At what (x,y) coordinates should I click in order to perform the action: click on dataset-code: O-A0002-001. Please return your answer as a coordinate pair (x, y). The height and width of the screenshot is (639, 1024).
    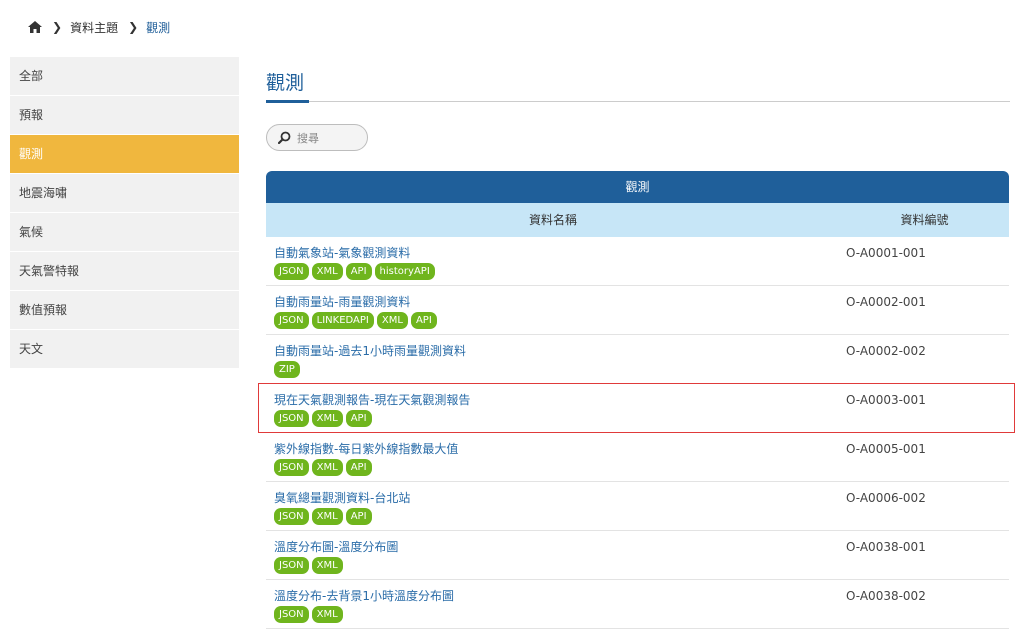
    Looking at the image, I should click on (886, 302).